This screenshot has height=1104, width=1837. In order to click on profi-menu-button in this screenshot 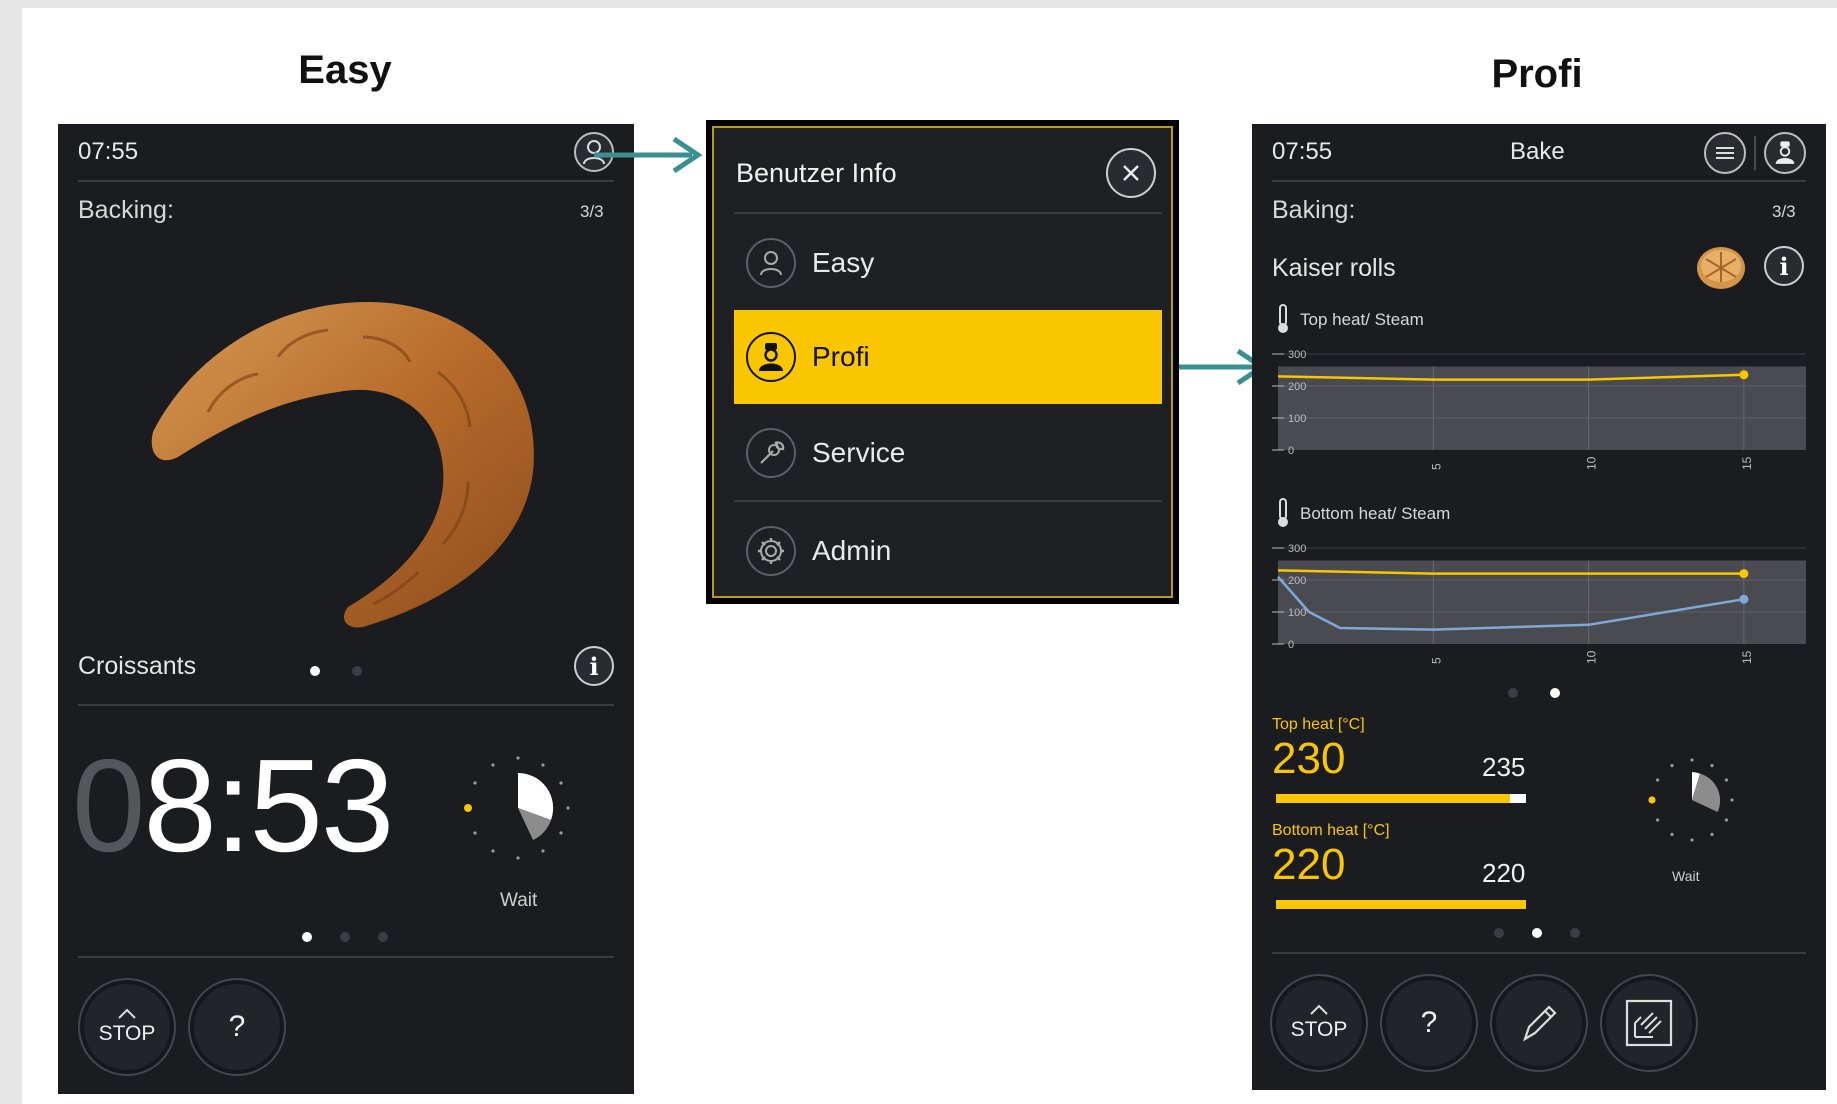, I will do `click(1725, 153)`.